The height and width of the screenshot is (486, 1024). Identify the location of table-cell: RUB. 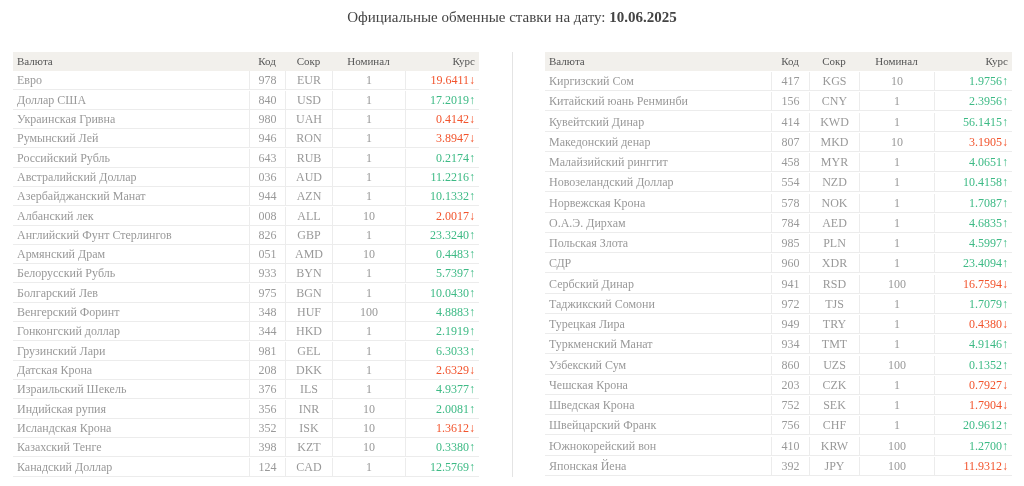
(308, 158).